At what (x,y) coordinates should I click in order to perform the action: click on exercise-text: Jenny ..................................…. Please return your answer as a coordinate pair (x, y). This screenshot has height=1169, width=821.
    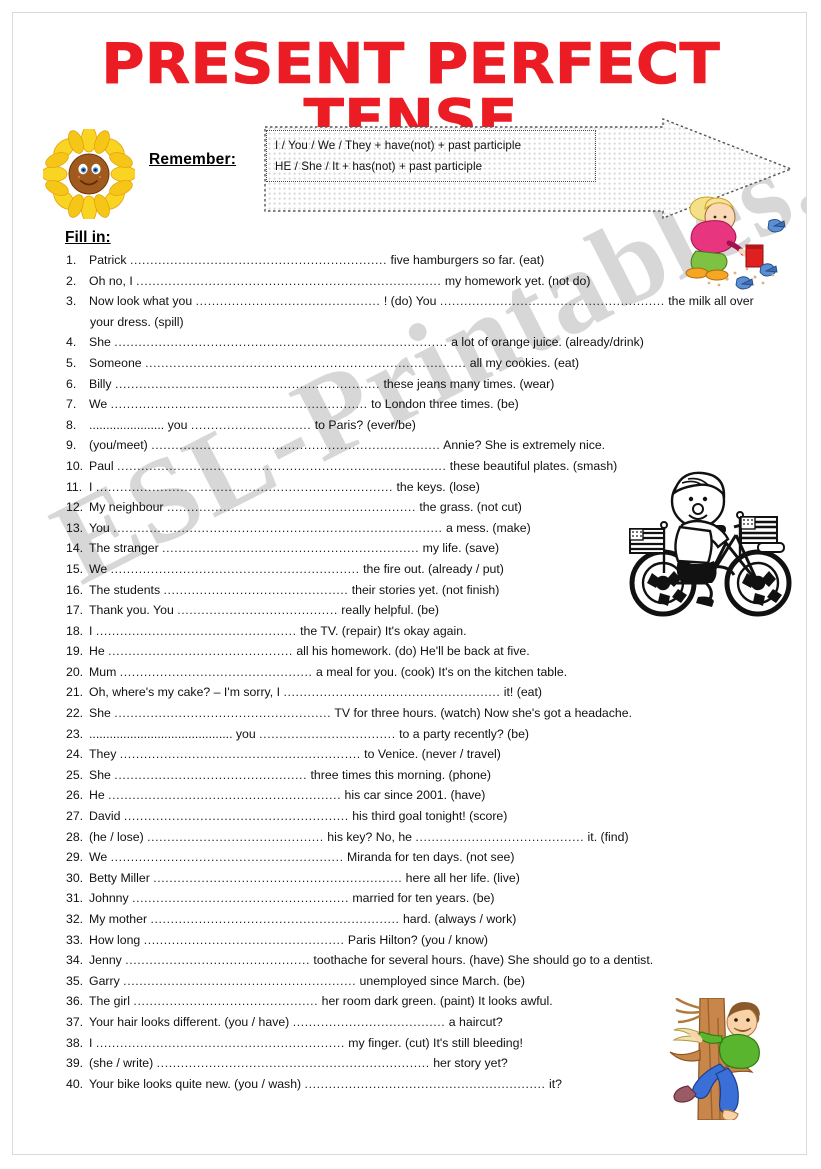
    Looking at the image, I should click on (433, 960).